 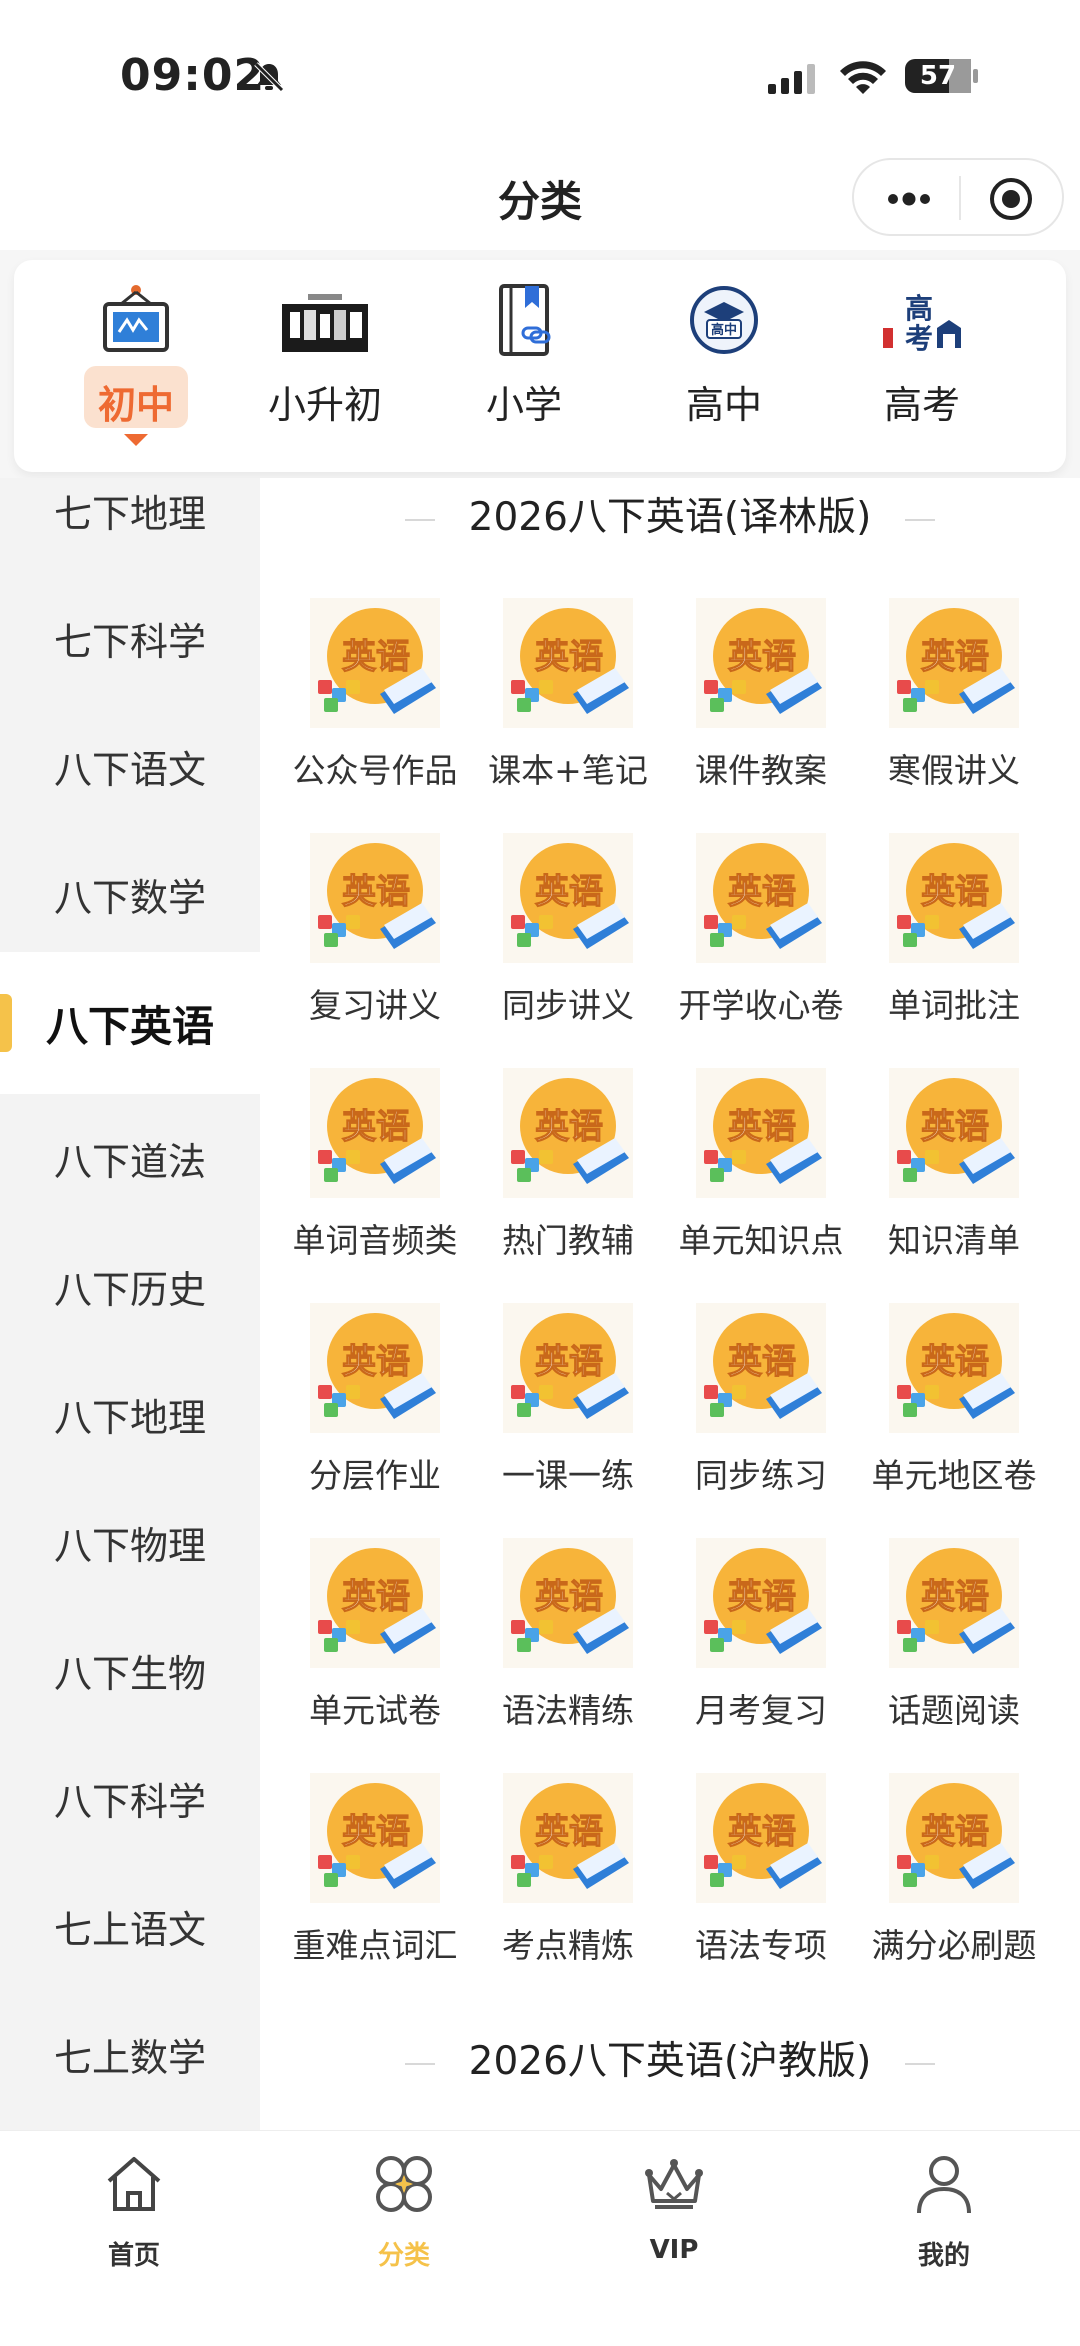 I want to click on sidebar-item-label: 七下地理, so click(x=129, y=513).